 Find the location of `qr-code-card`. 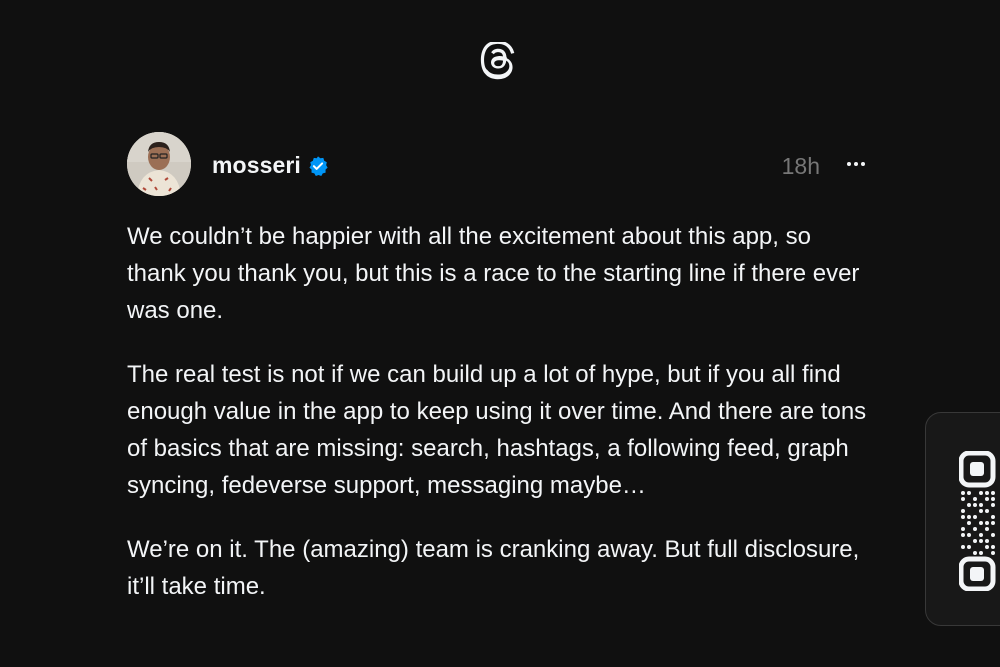

qr-code-card is located at coordinates (962, 519).